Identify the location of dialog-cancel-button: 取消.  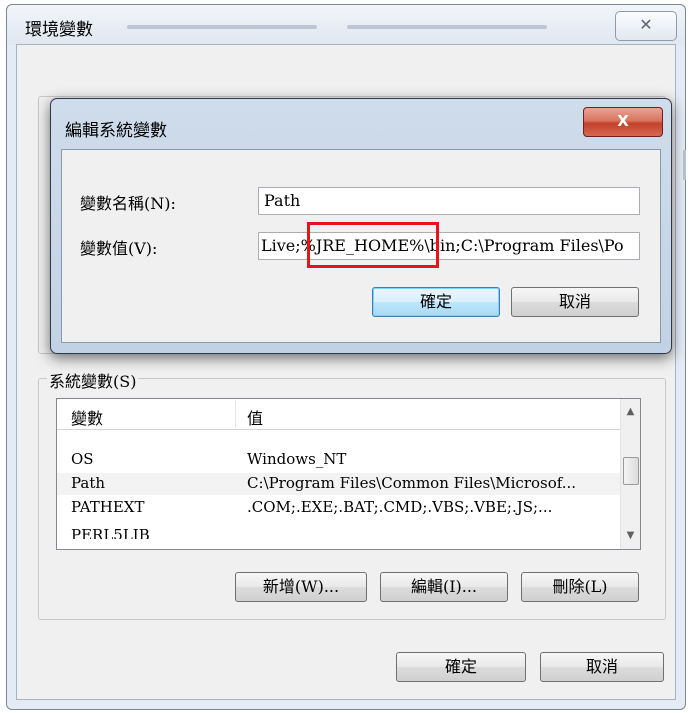
(575, 302).